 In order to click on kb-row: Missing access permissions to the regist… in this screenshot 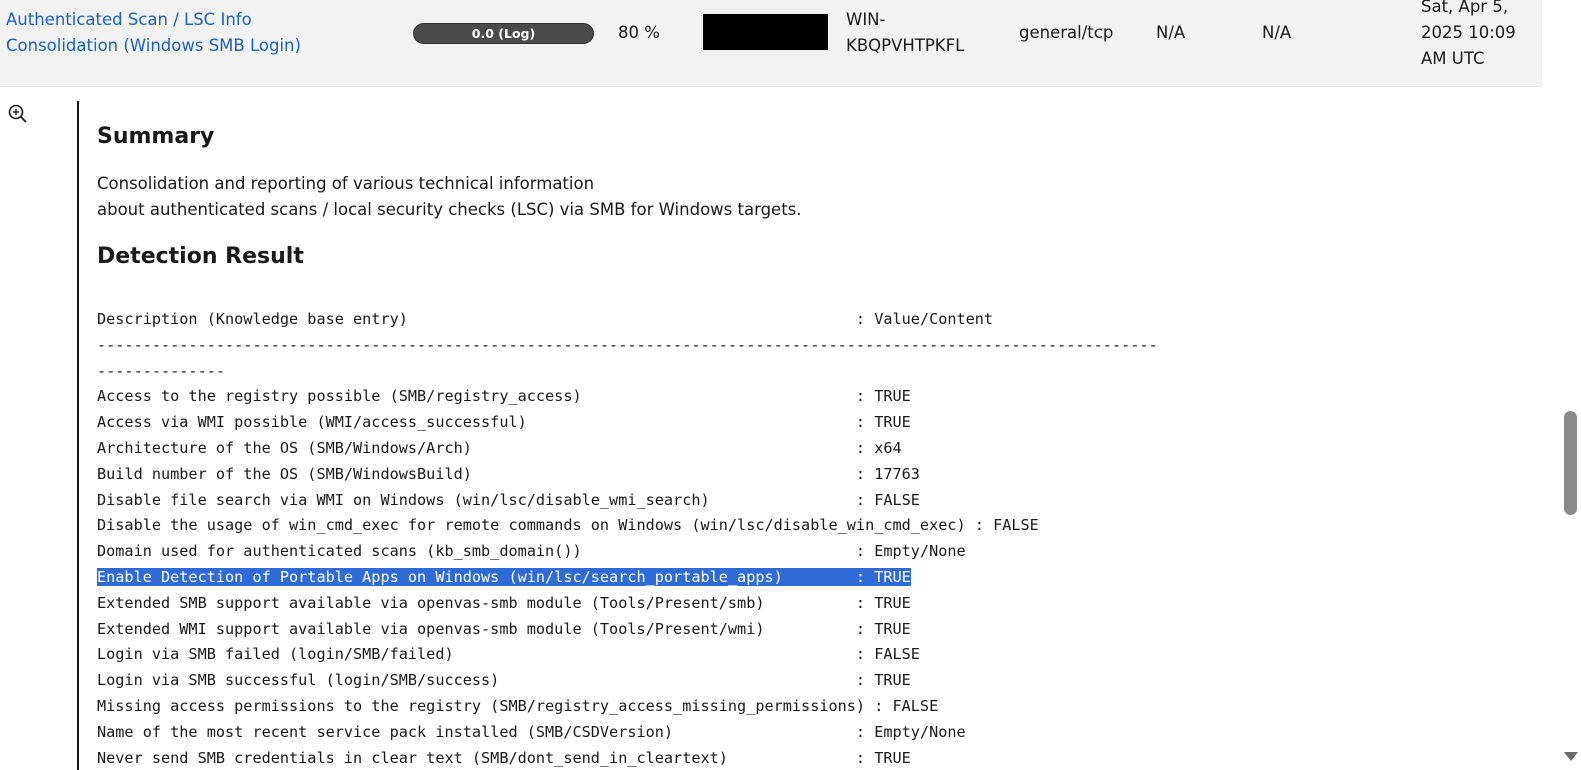, I will do `click(518, 705)`.